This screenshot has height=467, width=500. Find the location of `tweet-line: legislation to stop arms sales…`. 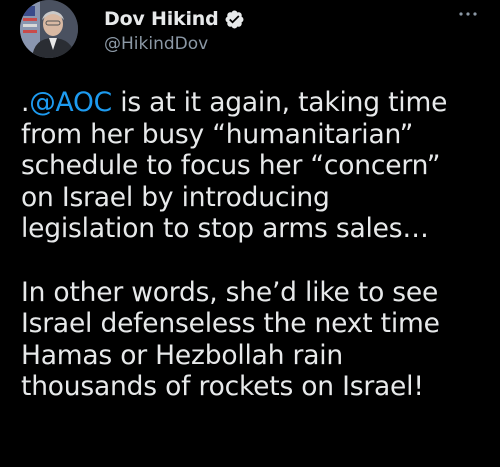

tweet-line: legislation to stop arms sales… is located at coordinates (225, 229).